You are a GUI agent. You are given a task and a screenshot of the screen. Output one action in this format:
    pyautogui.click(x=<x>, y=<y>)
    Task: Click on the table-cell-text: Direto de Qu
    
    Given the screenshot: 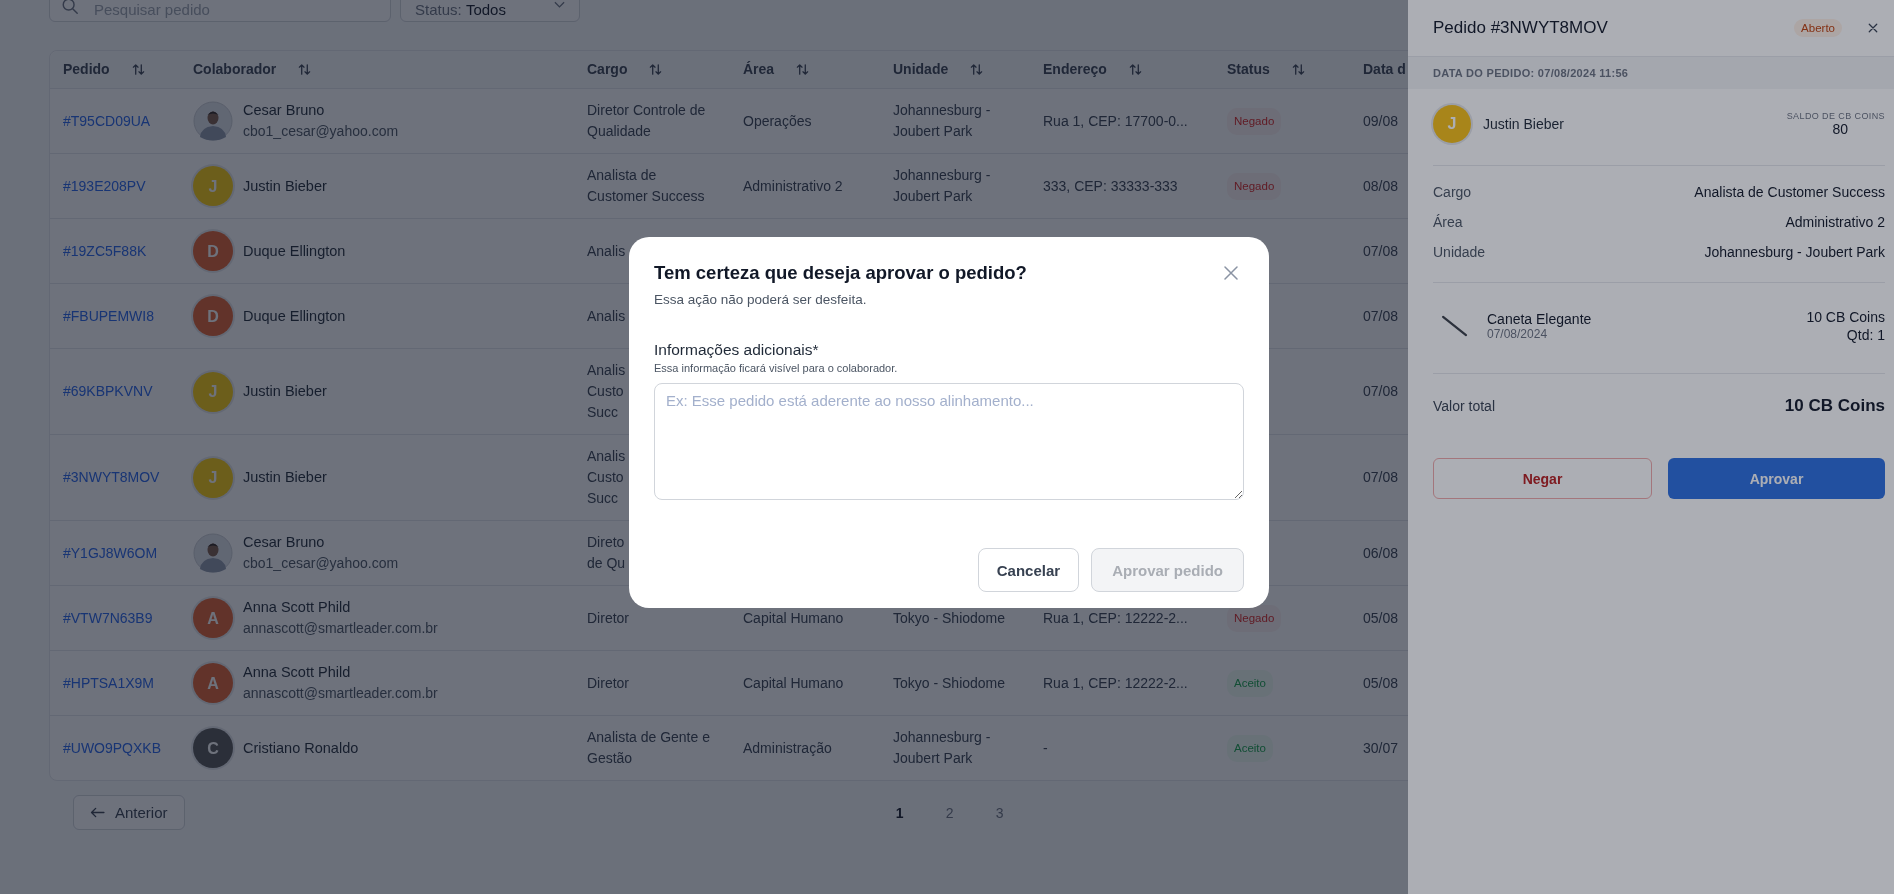 What is the action you would take?
    pyautogui.click(x=606, y=553)
    